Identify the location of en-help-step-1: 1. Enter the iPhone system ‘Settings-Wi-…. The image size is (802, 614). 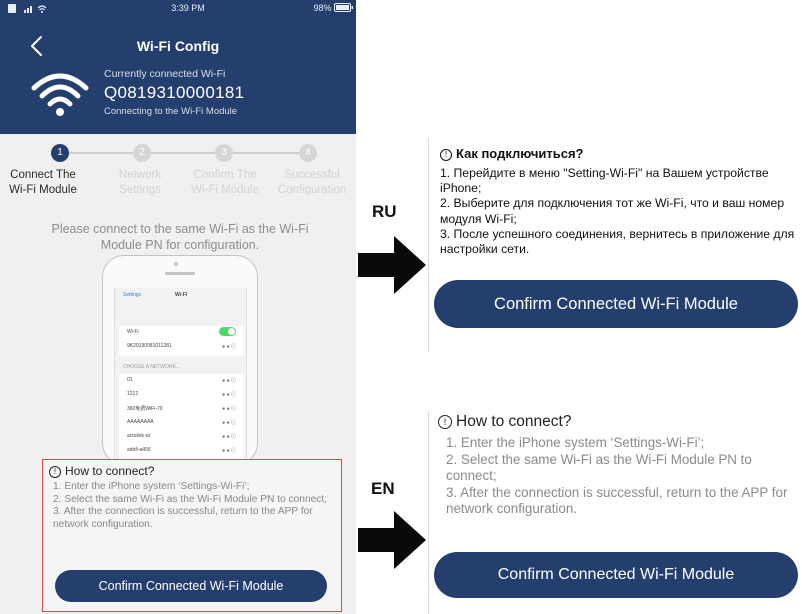
(575, 442).